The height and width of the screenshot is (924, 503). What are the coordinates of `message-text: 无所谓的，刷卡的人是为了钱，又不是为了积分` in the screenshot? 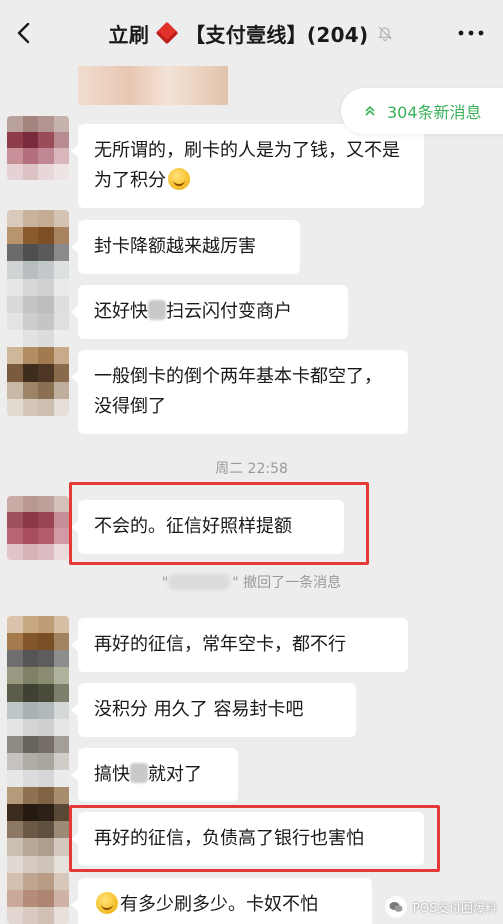 It's located at (247, 165).